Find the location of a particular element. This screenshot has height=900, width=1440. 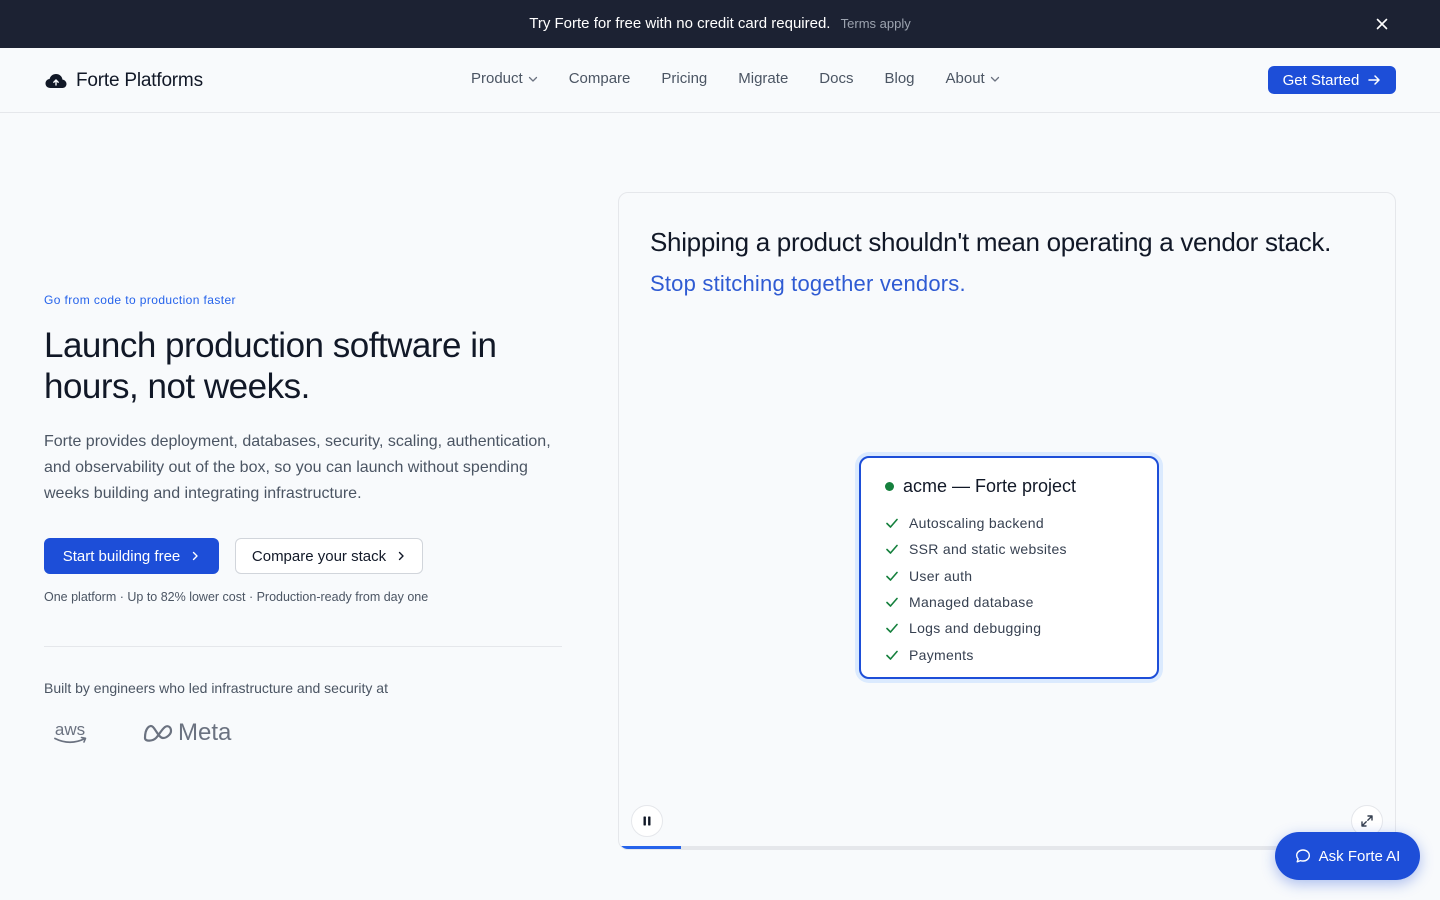

feature-label: User auth is located at coordinates (941, 575).